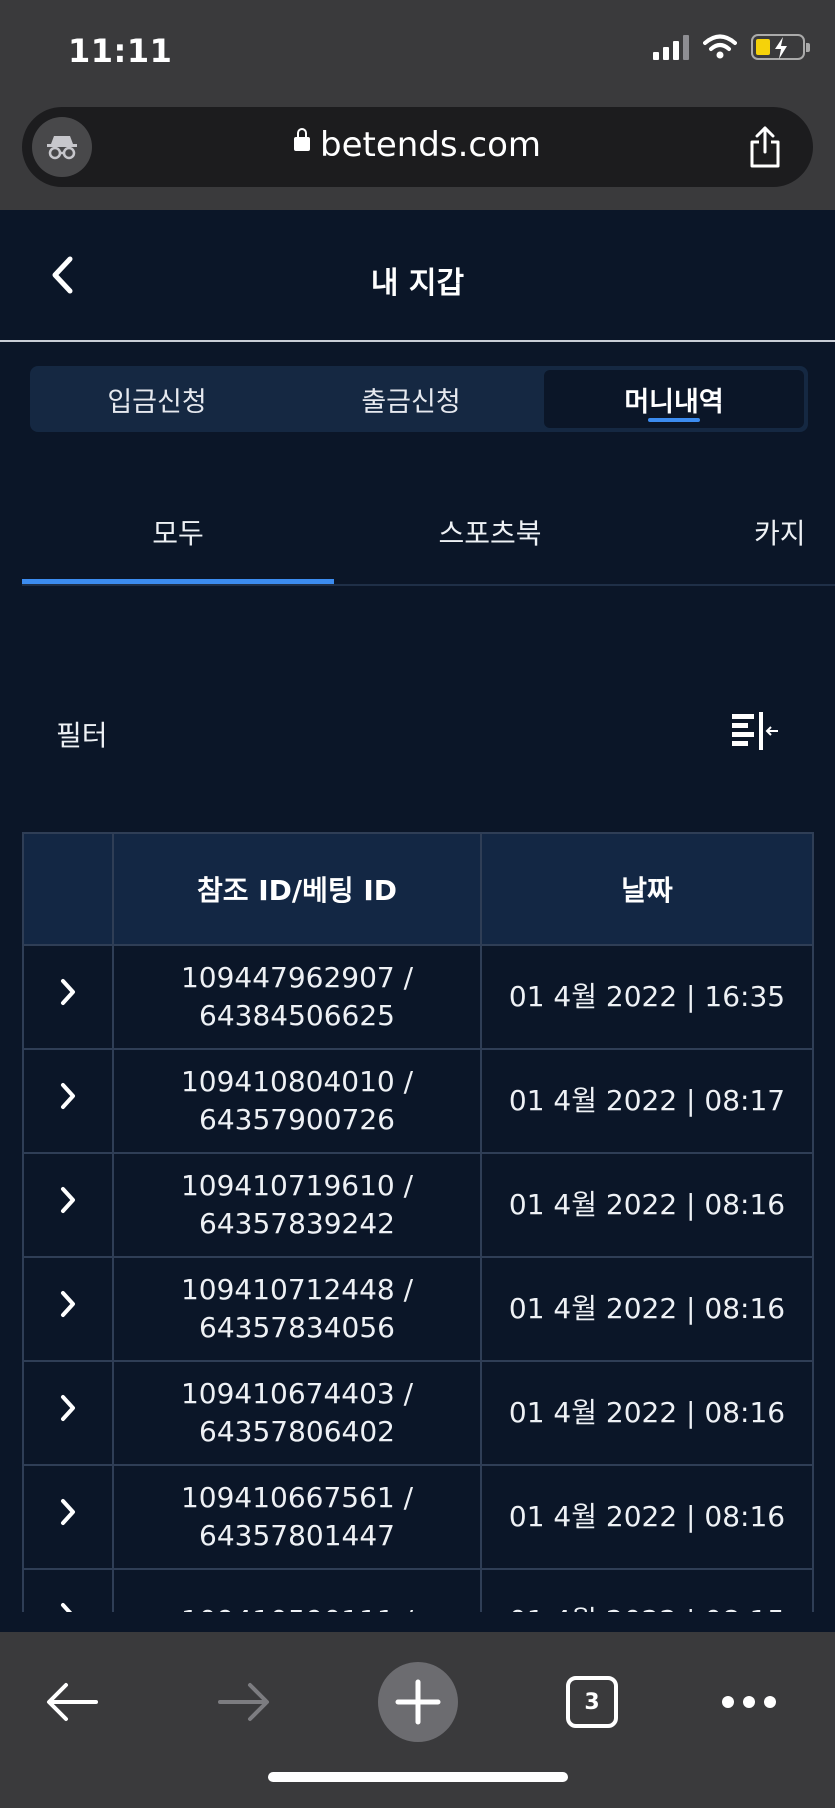 This screenshot has width=835, height=1808. I want to click on tab-deposit: 입금신청, so click(157, 399).